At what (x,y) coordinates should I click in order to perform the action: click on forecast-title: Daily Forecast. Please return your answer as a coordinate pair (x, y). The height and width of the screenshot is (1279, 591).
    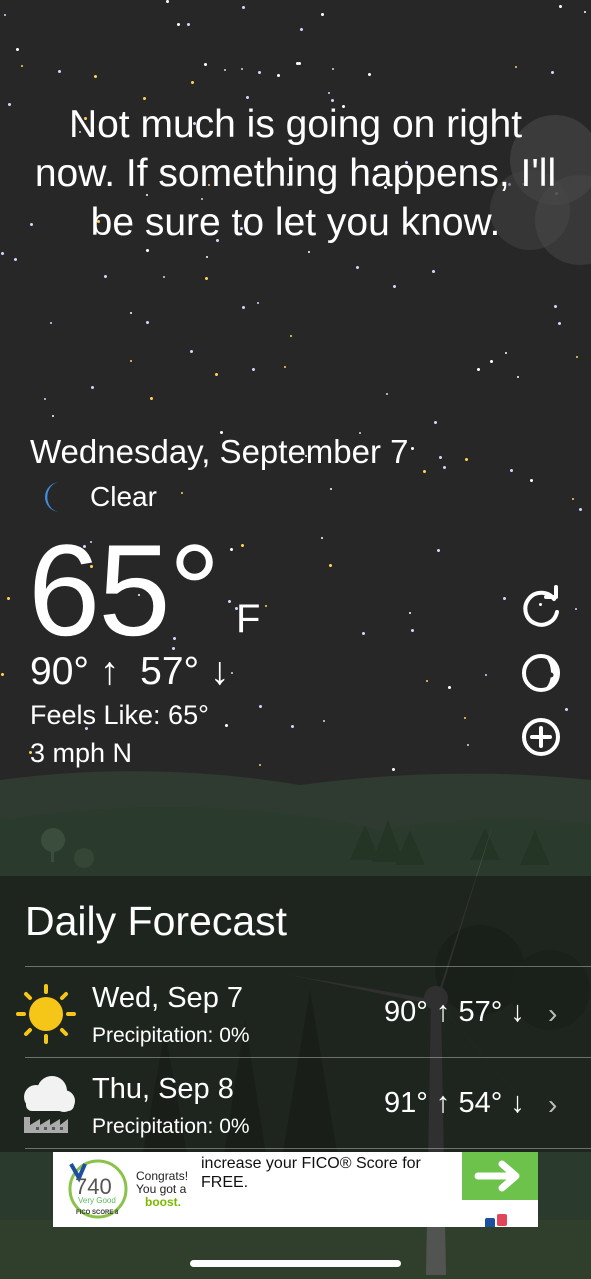
    Looking at the image, I should click on (156, 921).